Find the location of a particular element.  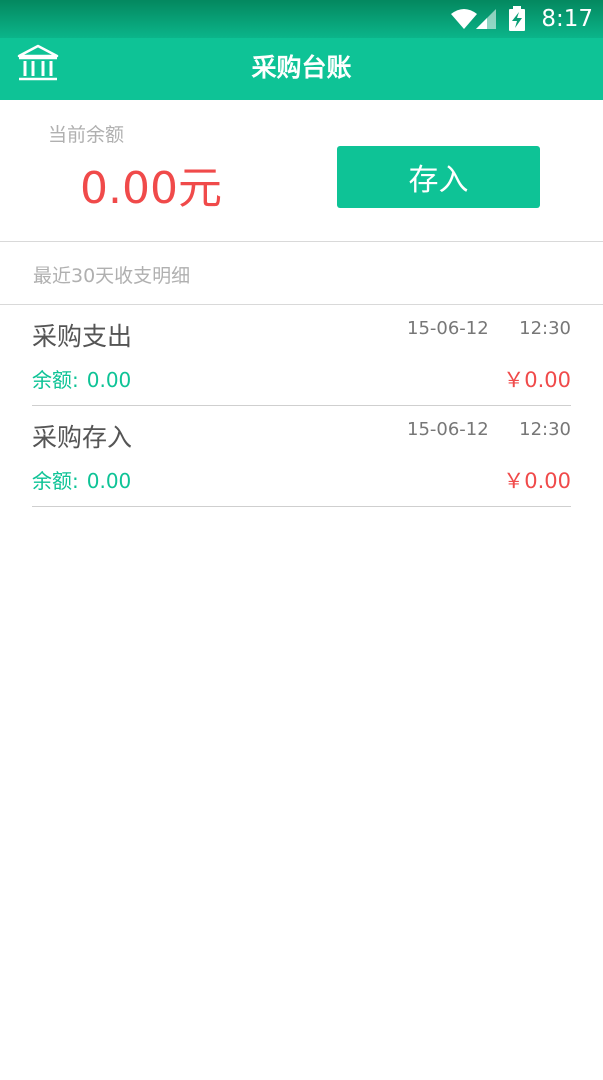

status-time: 8:17 is located at coordinates (567, 19).